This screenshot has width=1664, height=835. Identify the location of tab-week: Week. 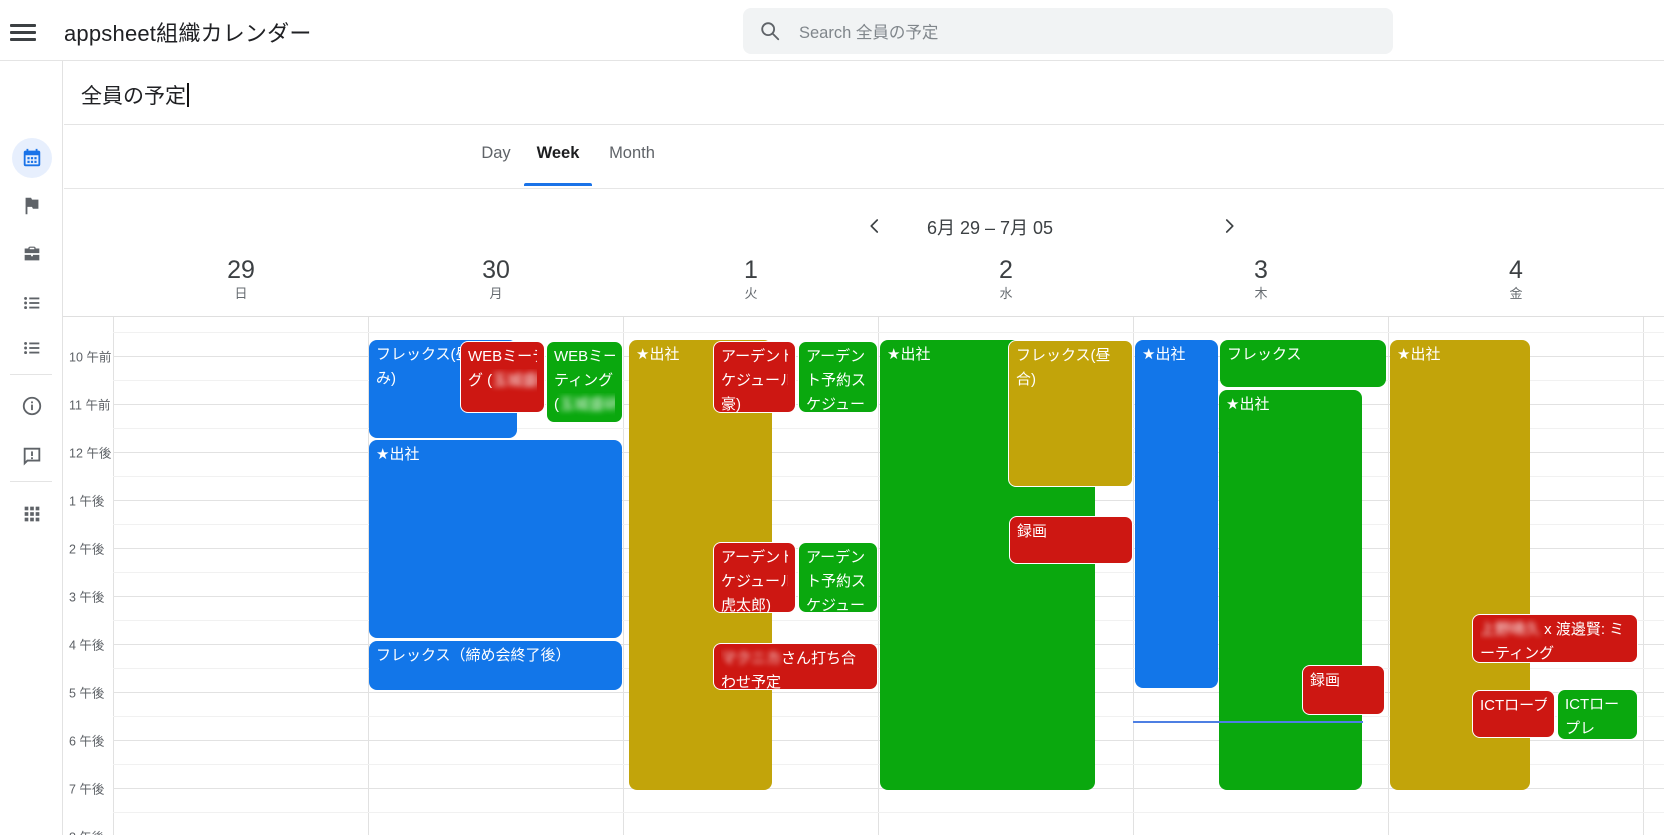
(558, 166).